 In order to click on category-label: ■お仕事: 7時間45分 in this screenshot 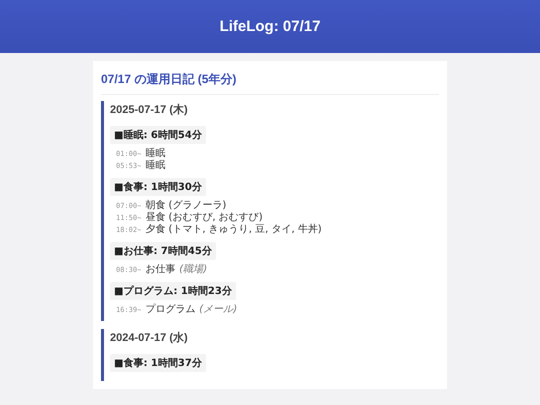, I will do `click(163, 251)`.